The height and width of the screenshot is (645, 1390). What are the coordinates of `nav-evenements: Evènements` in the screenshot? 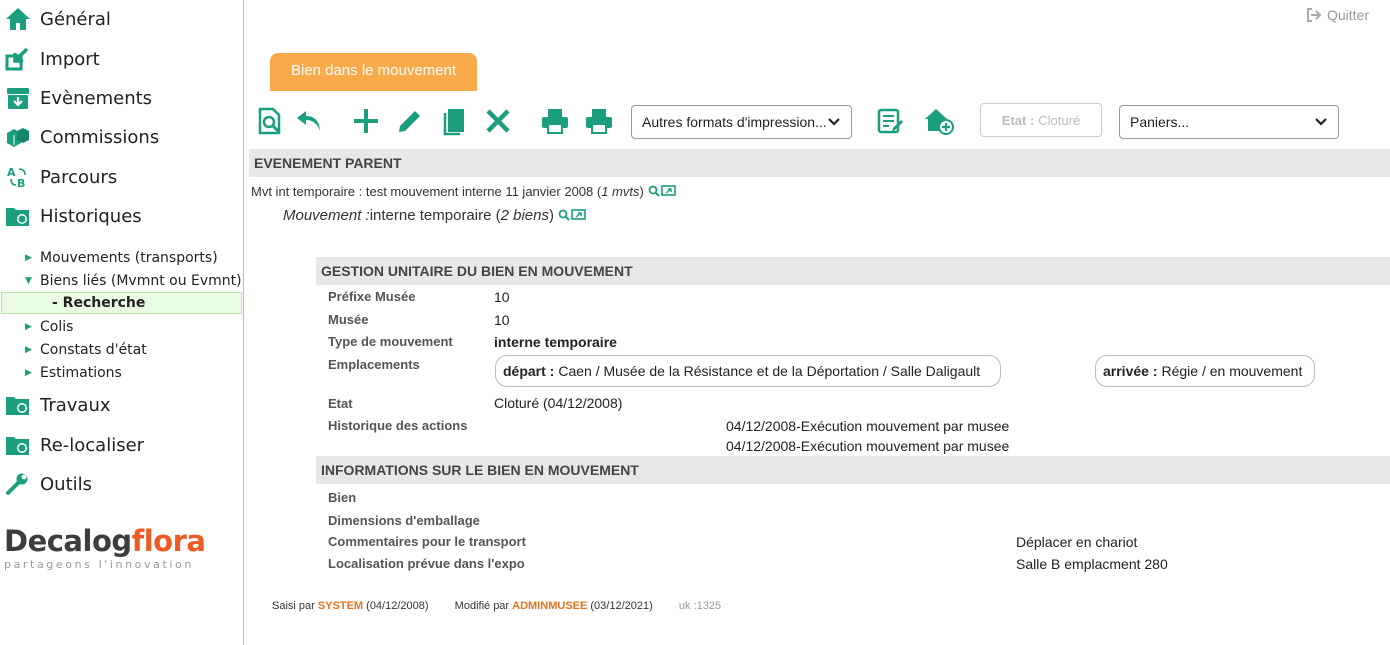 It's located at (78, 98).